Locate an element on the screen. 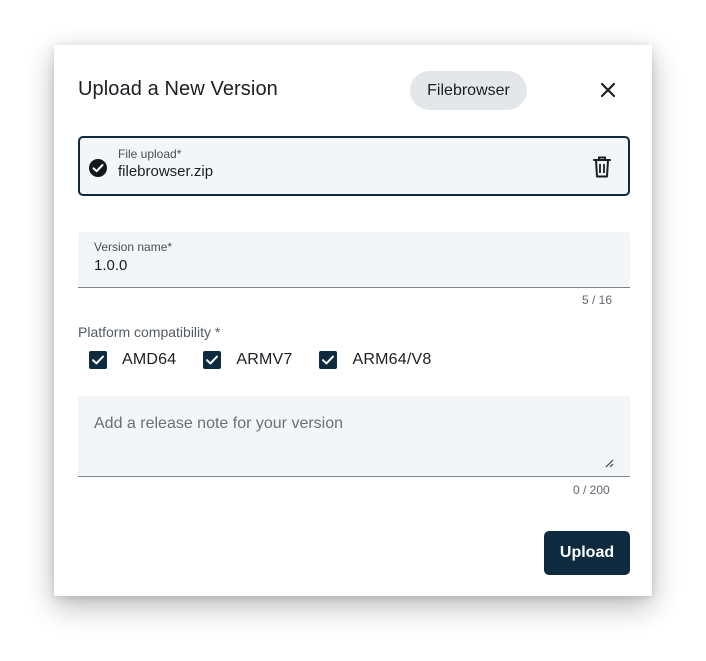 Image resolution: width=706 pixels, height=661 pixels. version-name-field: Version name* 1.0.0 is located at coordinates (354, 260).